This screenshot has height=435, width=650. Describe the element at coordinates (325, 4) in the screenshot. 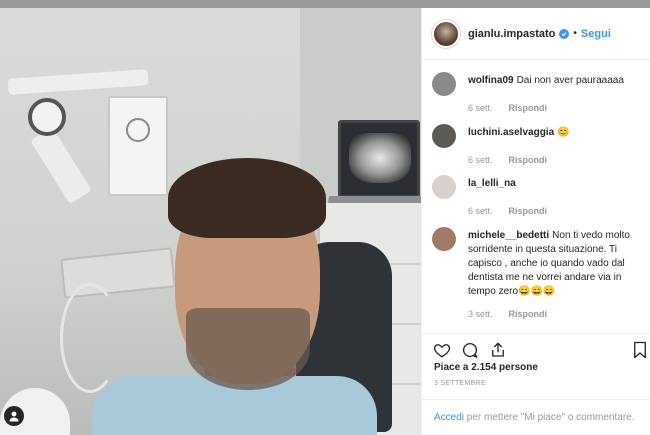

I see `top-strip` at that location.